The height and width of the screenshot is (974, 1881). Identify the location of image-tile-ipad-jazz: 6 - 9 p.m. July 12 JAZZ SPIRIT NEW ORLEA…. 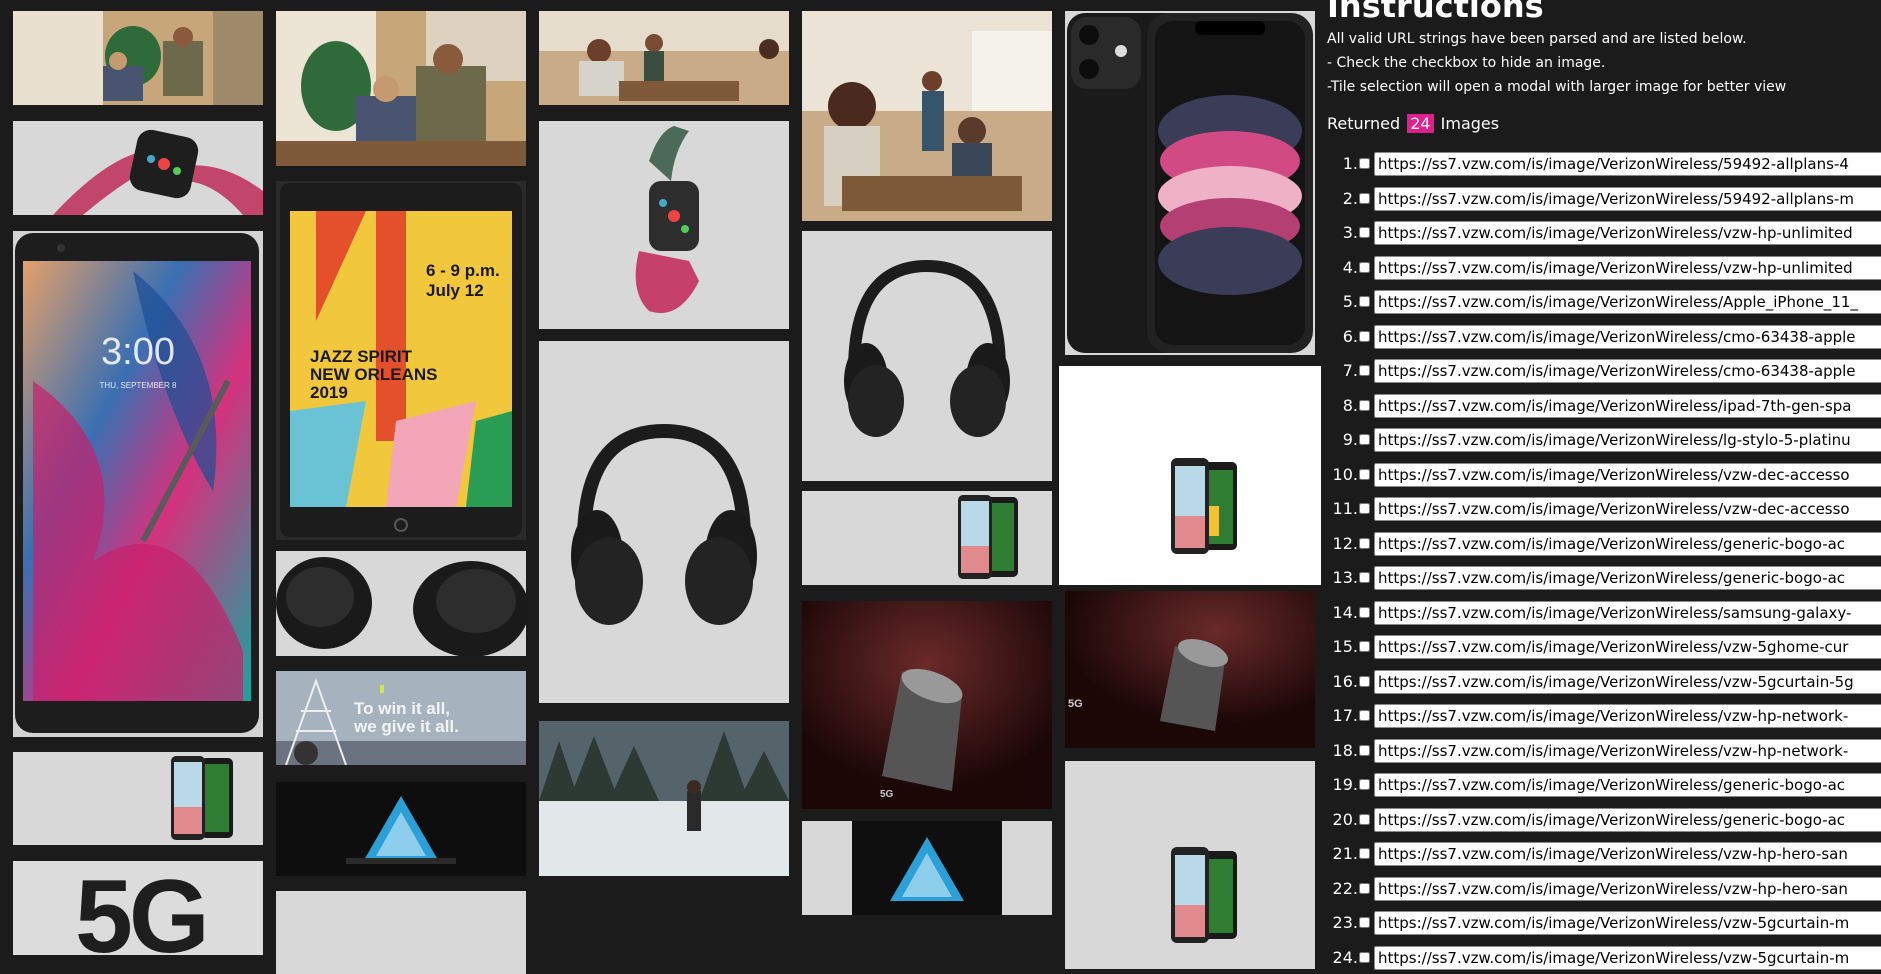
(401, 360).